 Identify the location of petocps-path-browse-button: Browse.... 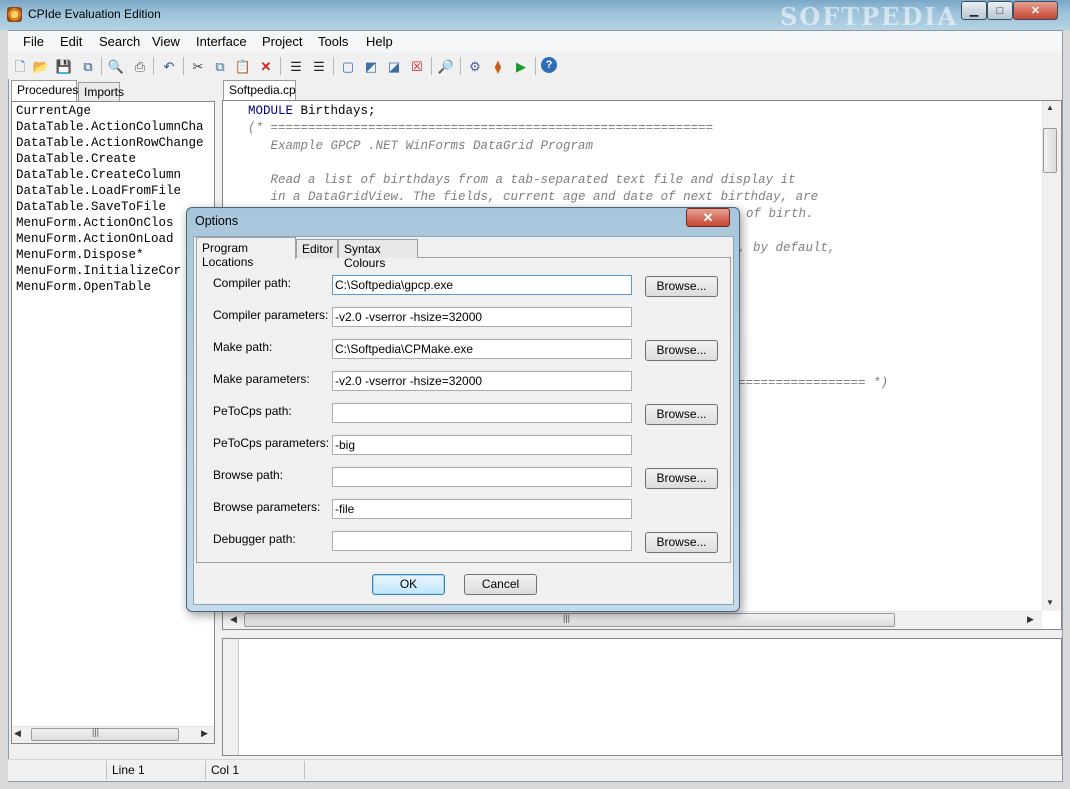
(681, 414).